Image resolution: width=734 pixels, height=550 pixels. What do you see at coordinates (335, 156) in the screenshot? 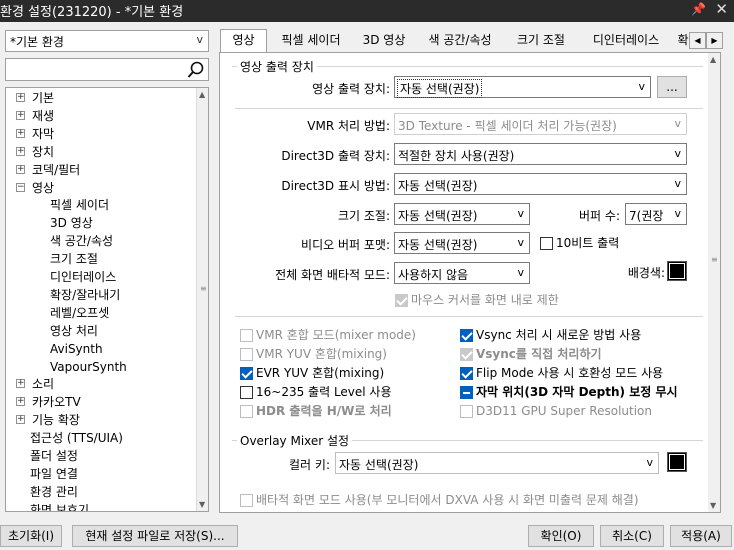
I see `d3d-output-label: Direct3D 출력 장치:` at bounding box center [335, 156].